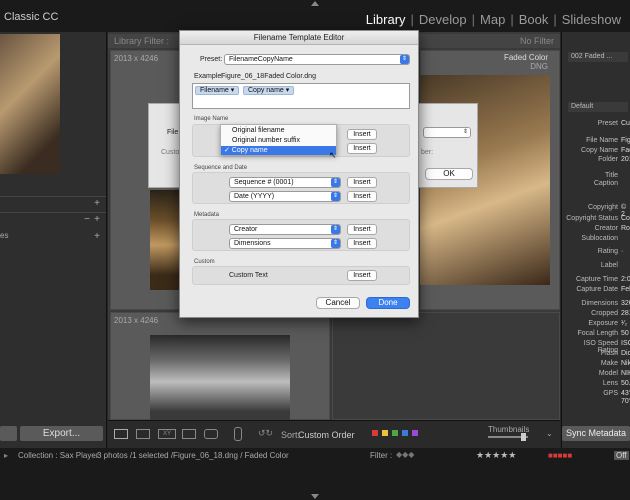  Describe the element at coordinates (596, 433) in the screenshot. I see `sync-metadata-button: Sync Metadata` at that location.